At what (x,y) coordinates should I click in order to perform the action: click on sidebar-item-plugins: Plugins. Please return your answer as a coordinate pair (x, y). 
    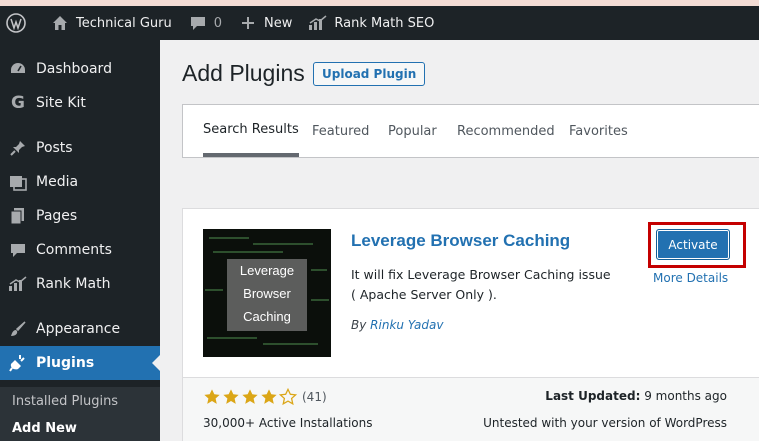
    Looking at the image, I should click on (80, 363).